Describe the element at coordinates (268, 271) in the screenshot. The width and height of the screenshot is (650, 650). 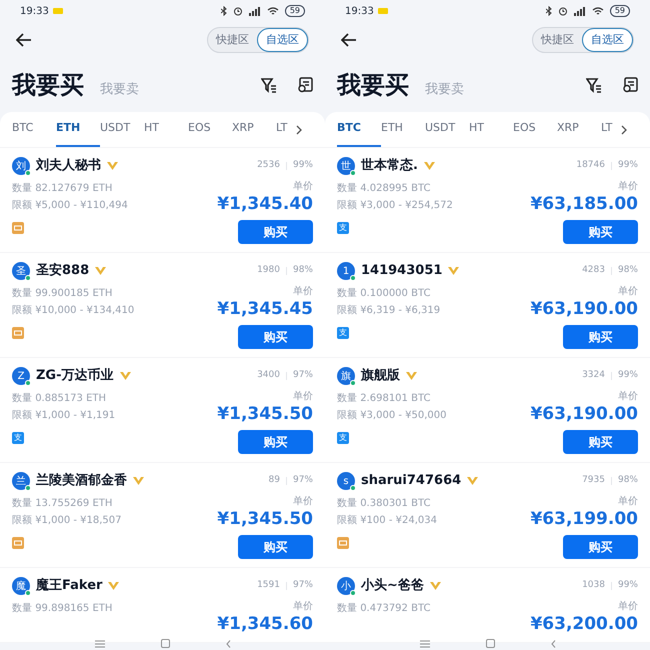
I see `trade-count: 1980` at that location.